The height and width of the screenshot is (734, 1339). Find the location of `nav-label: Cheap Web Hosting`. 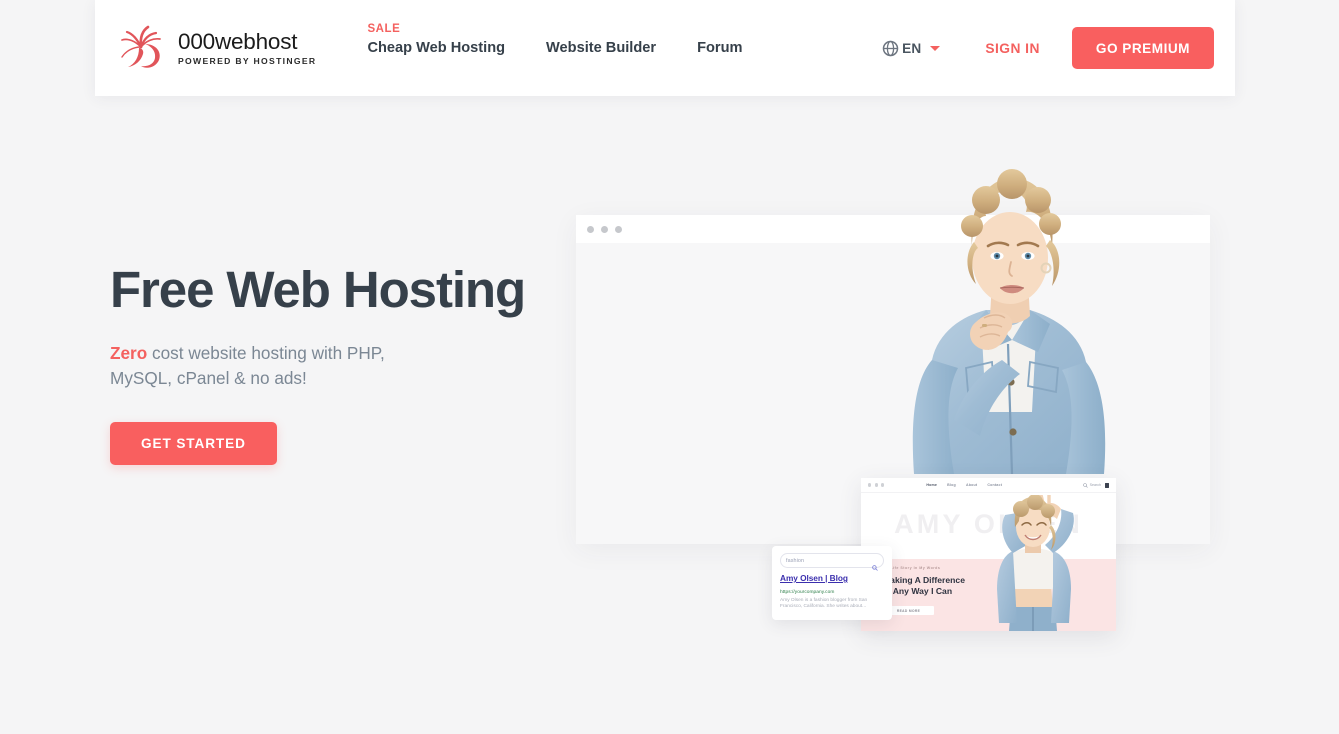

nav-label: Cheap Web Hosting is located at coordinates (436, 48).